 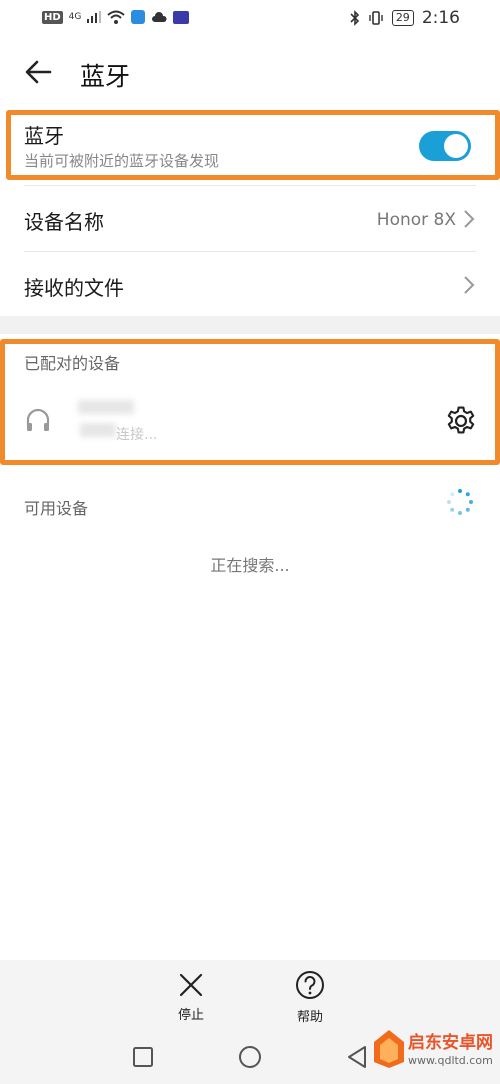 I want to click on wifi-icon, so click(x=116, y=17).